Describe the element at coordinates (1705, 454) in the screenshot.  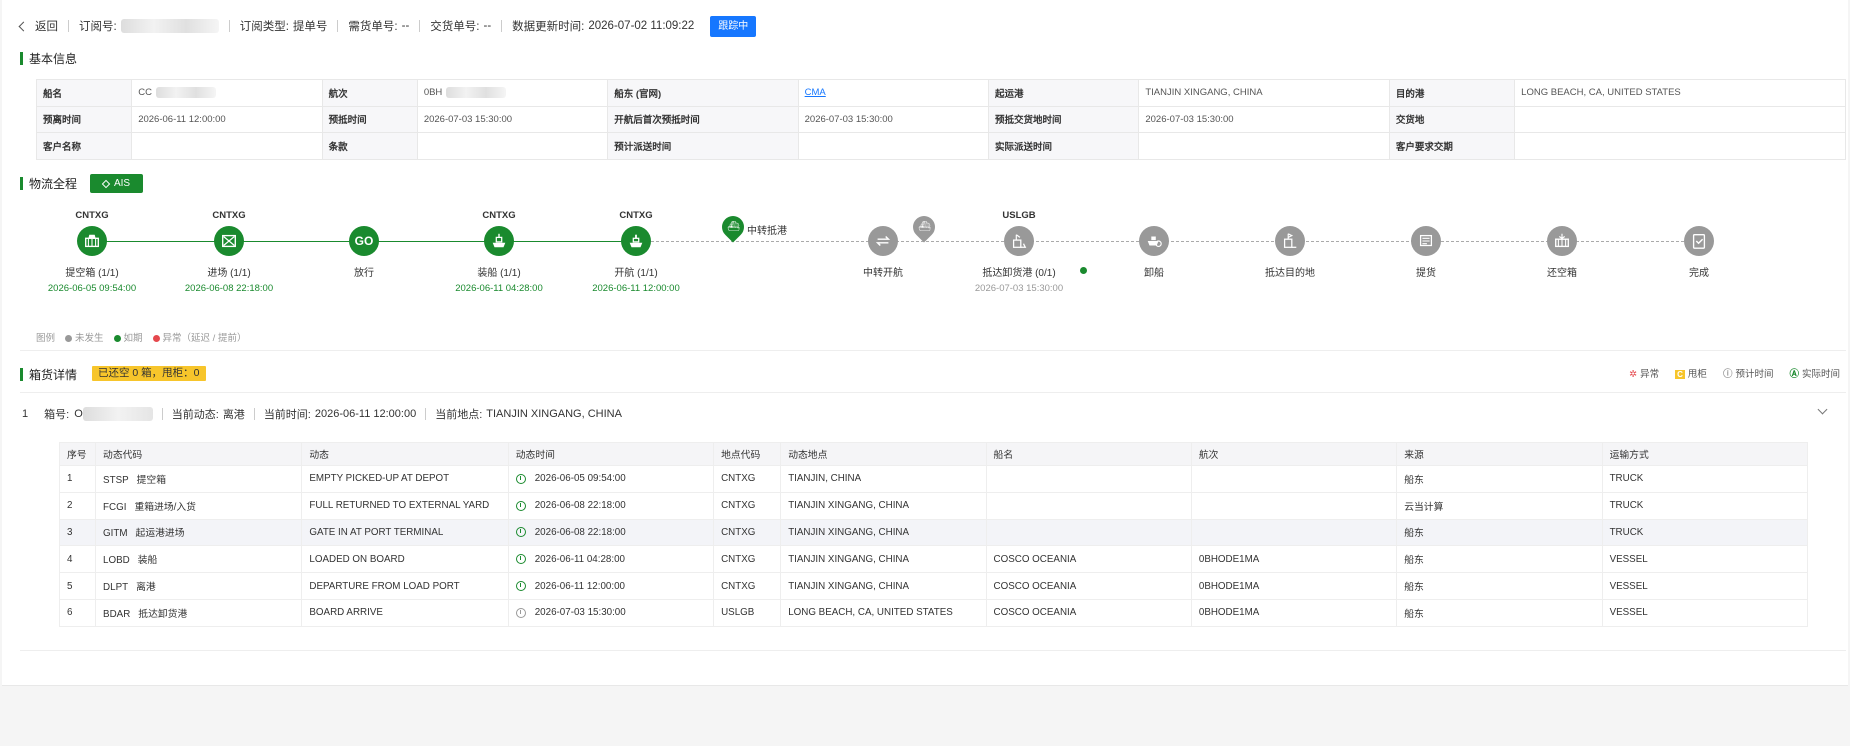
I see `column-header: 运输方式` at that location.